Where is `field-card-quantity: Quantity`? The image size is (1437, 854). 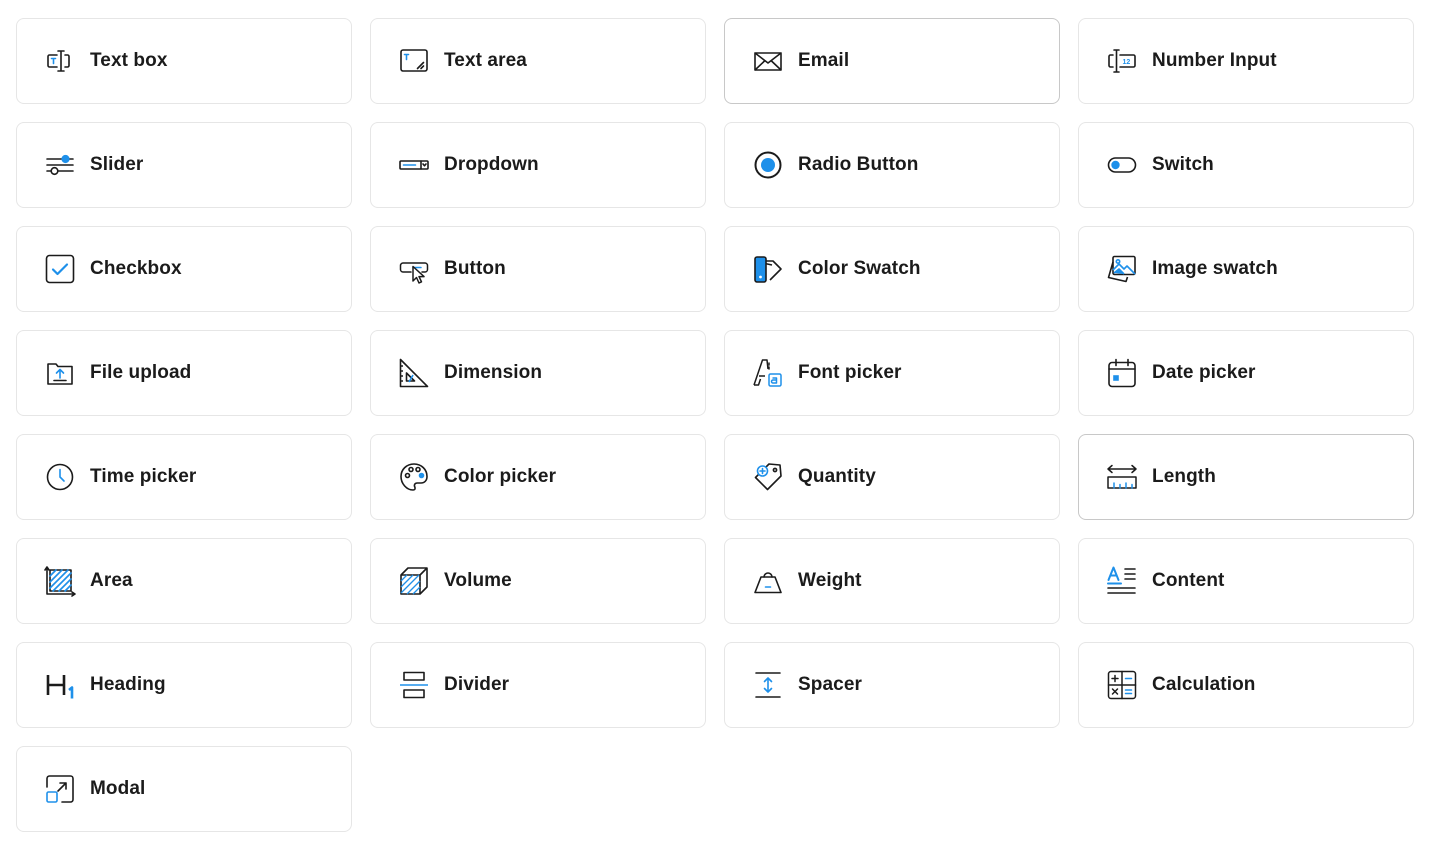 field-card-quantity: Quantity is located at coordinates (892, 477).